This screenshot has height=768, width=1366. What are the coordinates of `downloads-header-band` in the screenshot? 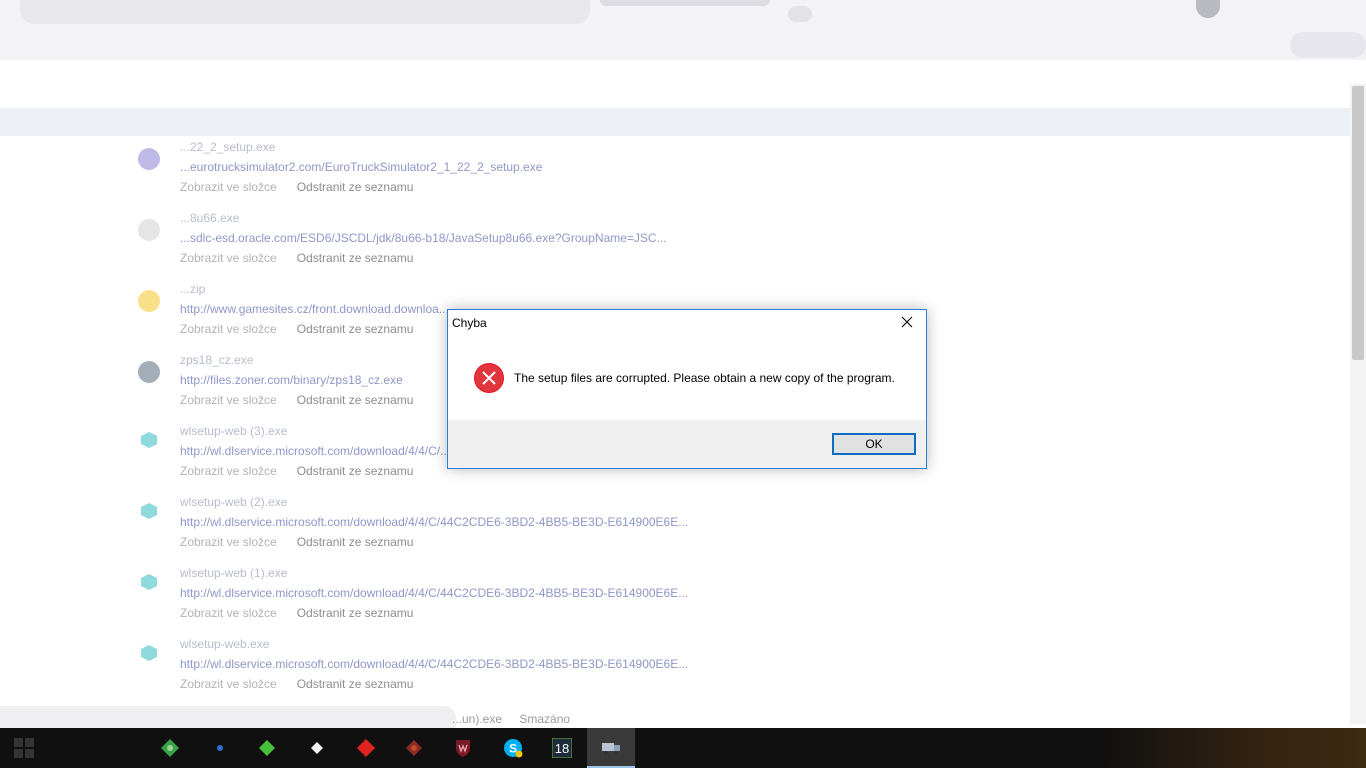 It's located at (675, 122).